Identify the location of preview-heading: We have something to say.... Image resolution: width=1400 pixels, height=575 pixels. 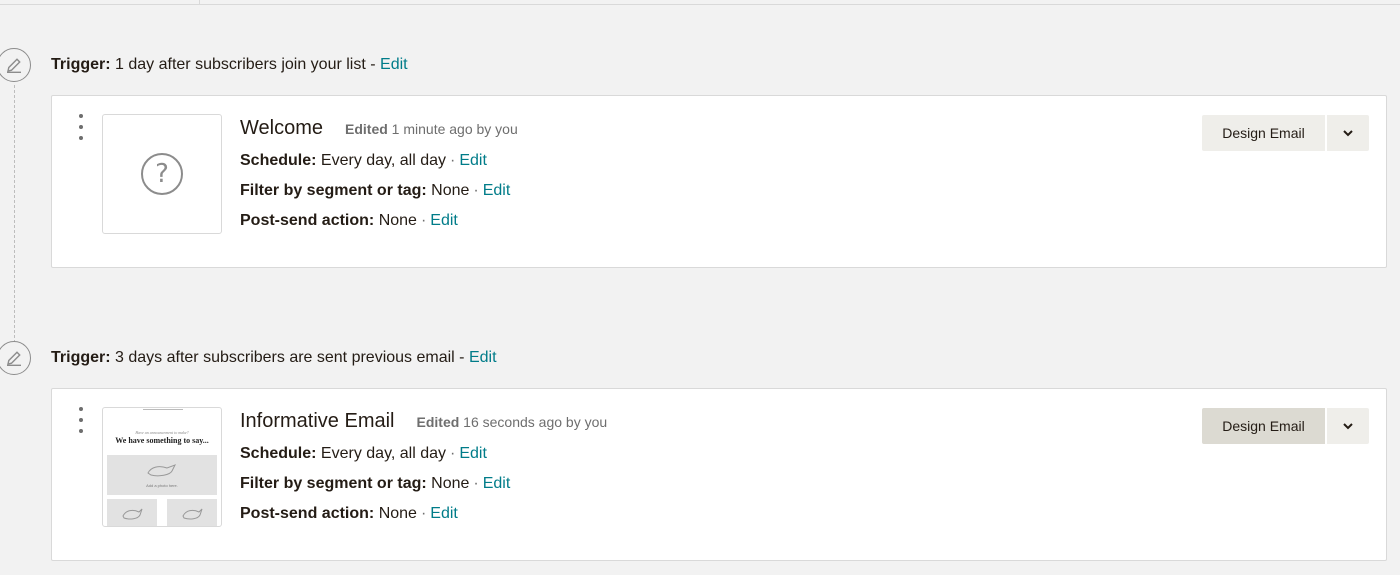
(162, 440).